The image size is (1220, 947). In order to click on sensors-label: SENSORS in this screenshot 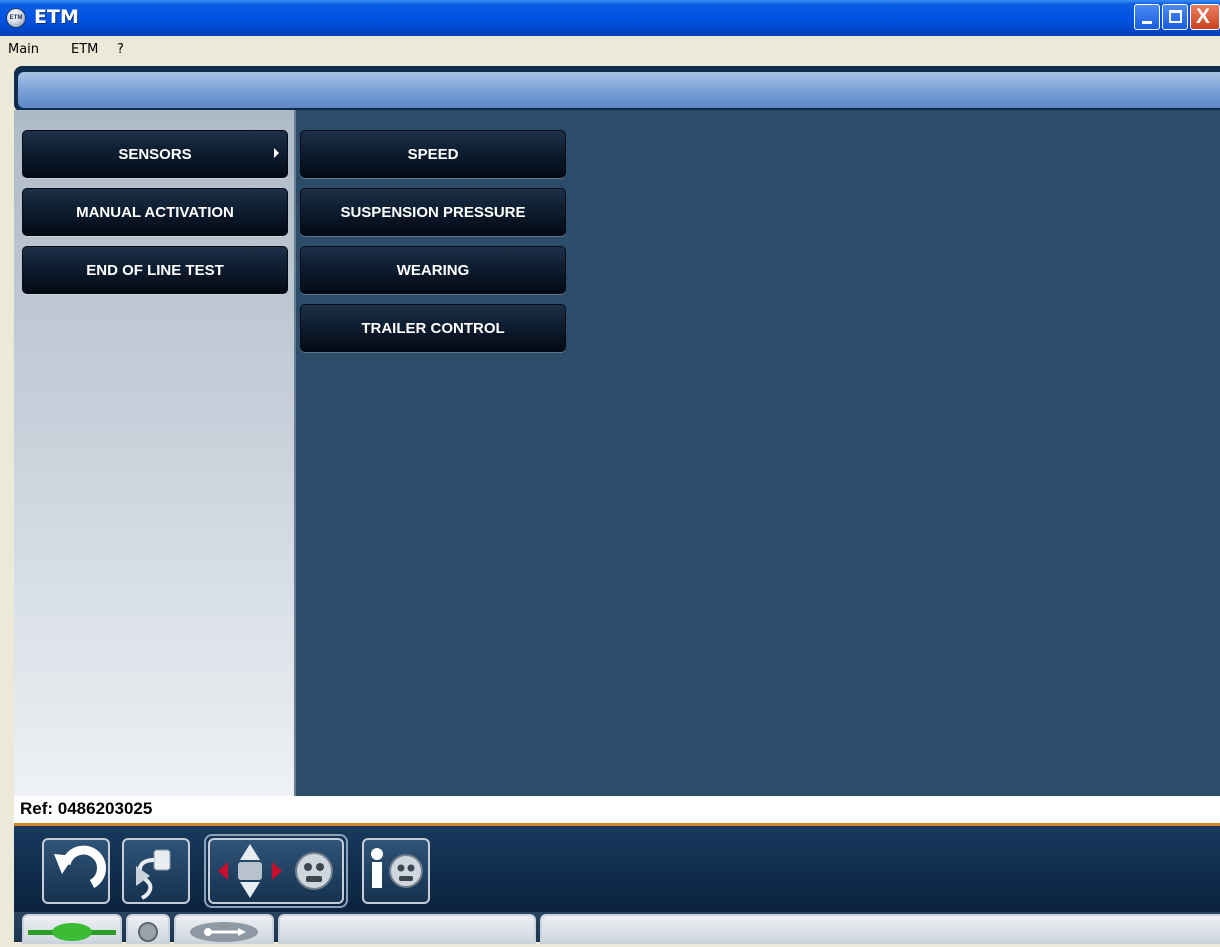, I will do `click(155, 154)`.